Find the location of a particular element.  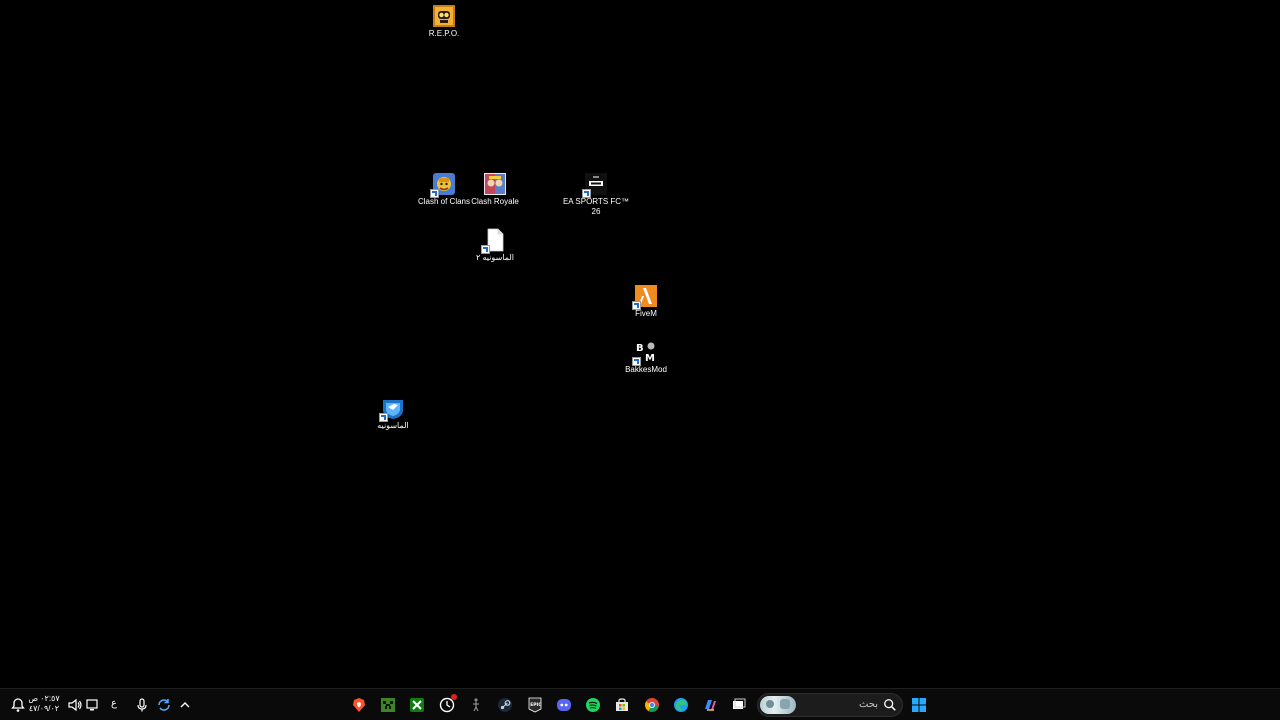

edge-icon is located at coordinates (681, 705).